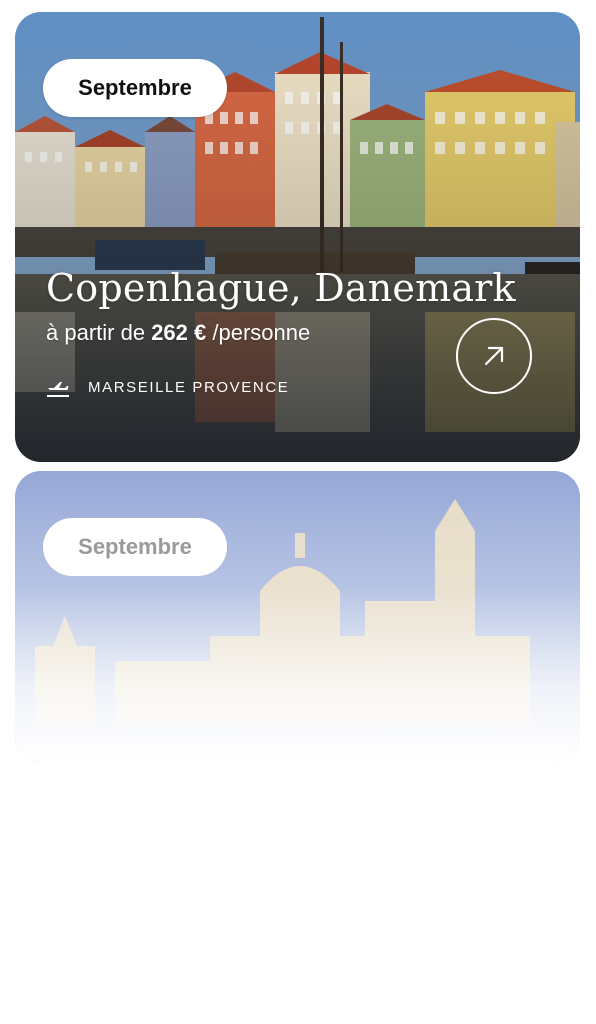 The height and width of the screenshot is (1024, 596). I want to click on destination-title: Copenhague, Danemark, so click(281, 288).